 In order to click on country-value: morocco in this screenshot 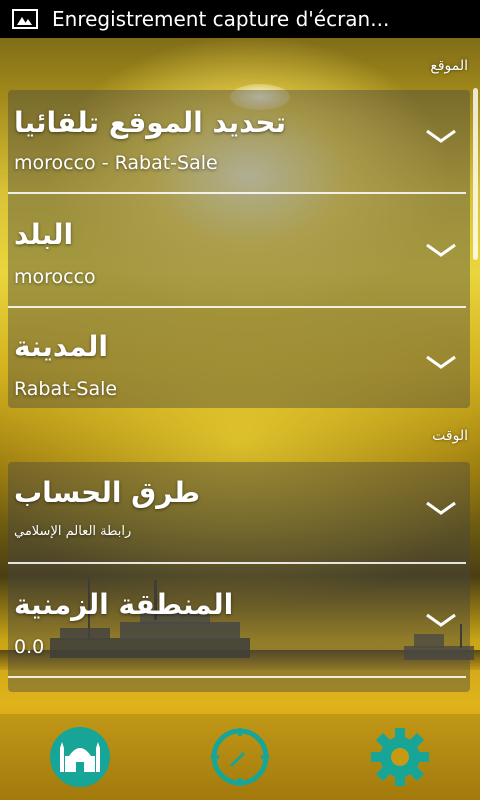, I will do `click(55, 277)`.